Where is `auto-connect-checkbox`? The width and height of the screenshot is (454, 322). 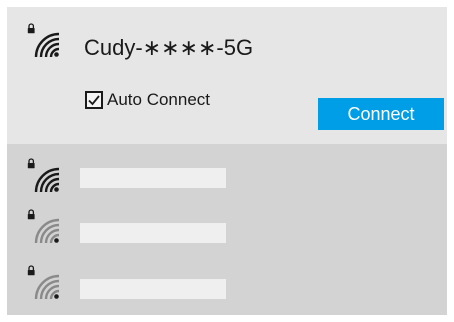 auto-connect-checkbox is located at coordinates (94, 100).